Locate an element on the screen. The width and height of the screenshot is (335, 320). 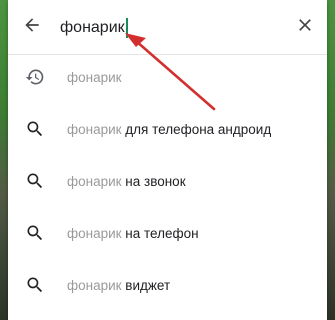
text-cursor is located at coordinates (126, 28).